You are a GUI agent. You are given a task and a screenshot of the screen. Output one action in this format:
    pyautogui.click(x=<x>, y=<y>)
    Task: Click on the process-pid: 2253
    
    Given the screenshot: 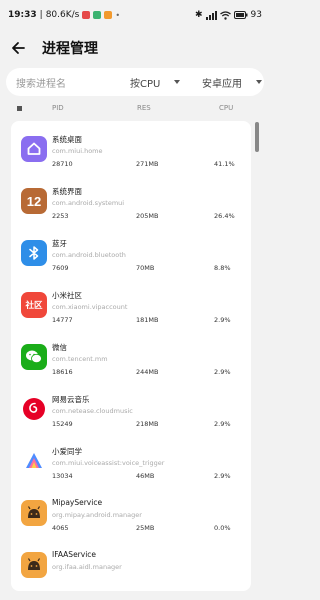 What is the action you would take?
    pyautogui.click(x=60, y=216)
    